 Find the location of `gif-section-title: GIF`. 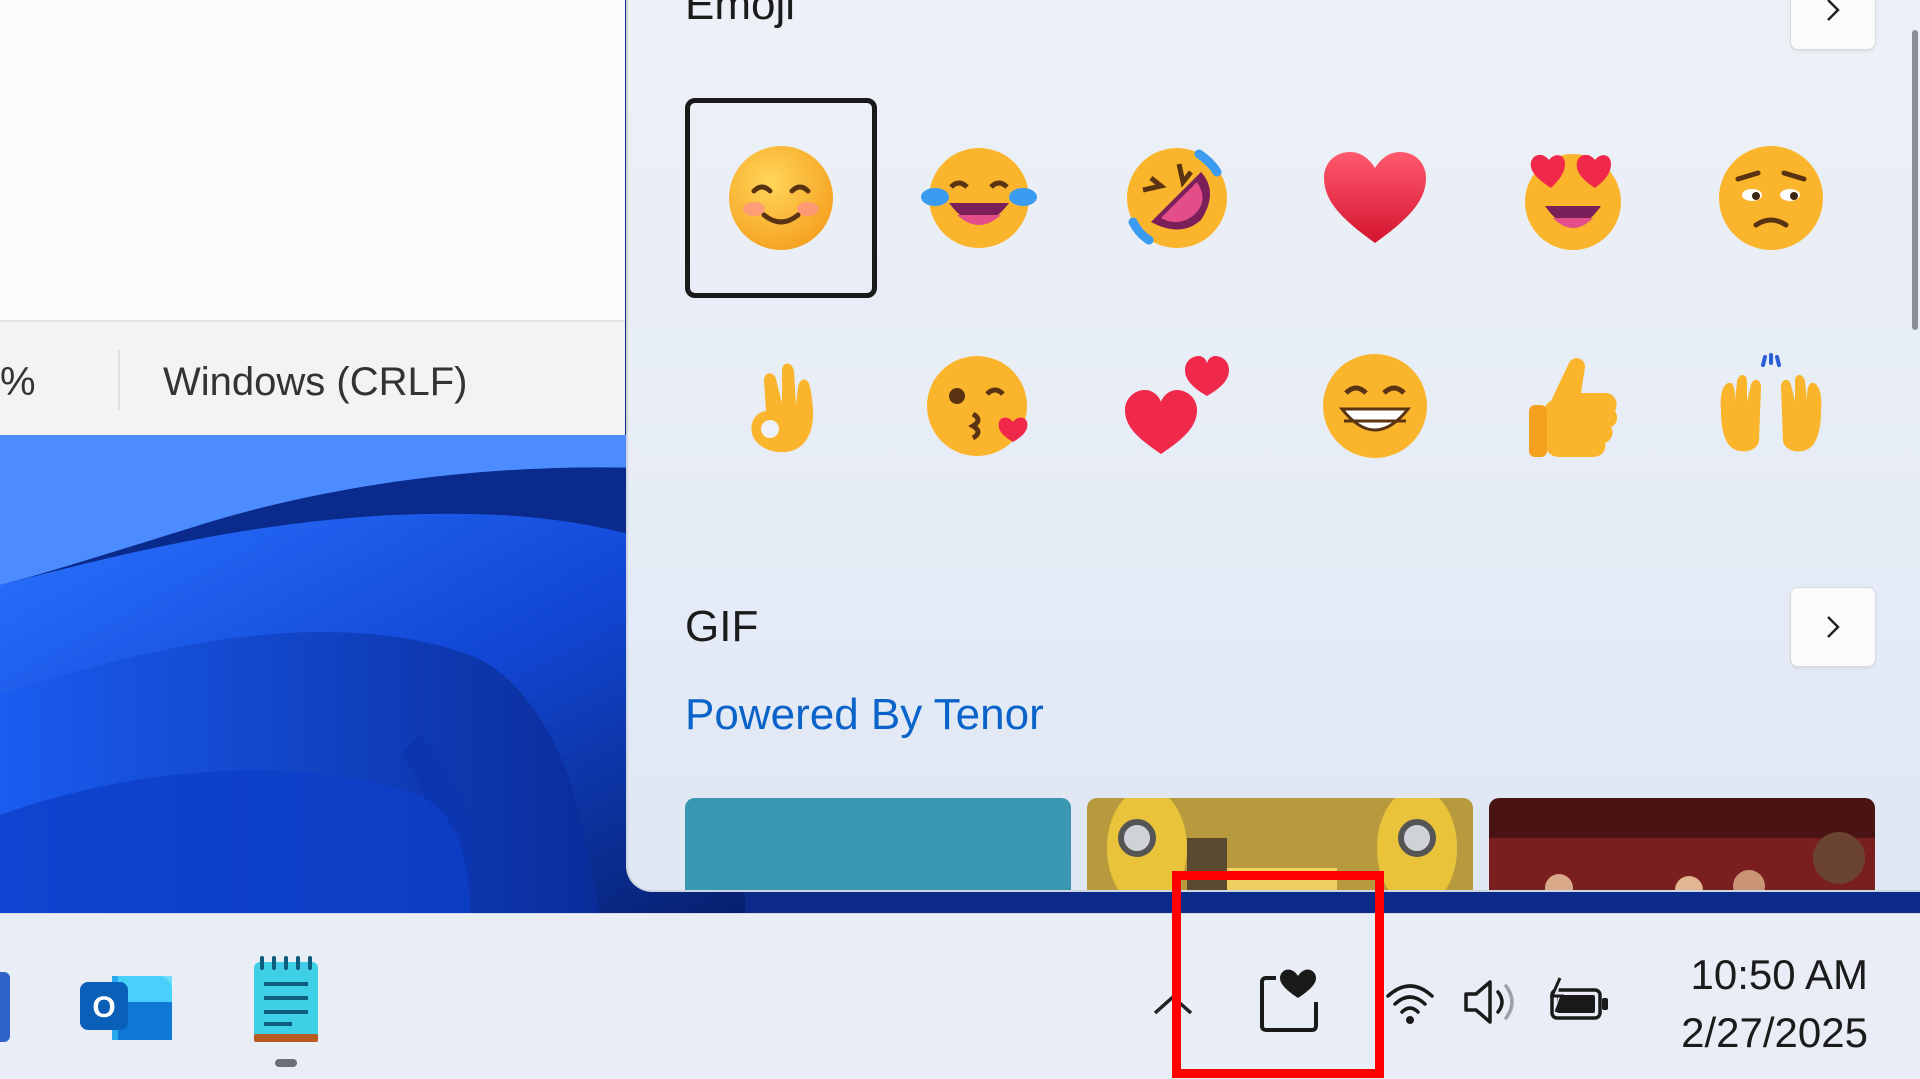

gif-section-title: GIF is located at coordinates (722, 626).